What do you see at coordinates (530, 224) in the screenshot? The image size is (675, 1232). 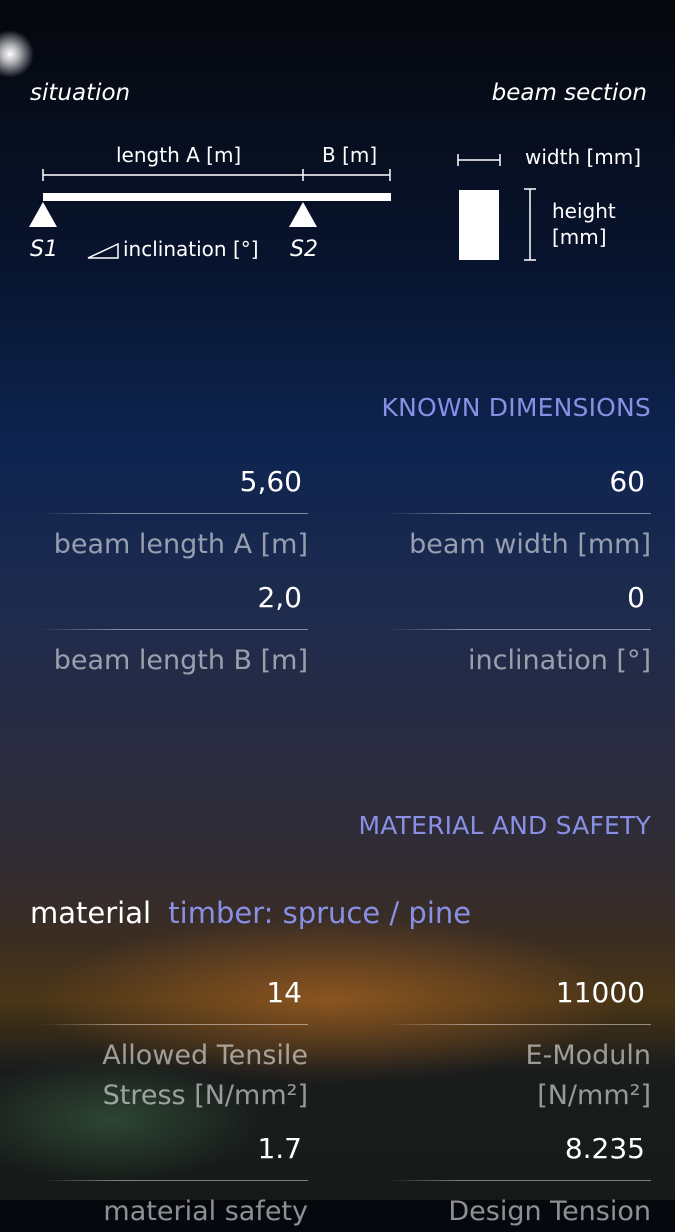 I see `height-dimension-icon` at bounding box center [530, 224].